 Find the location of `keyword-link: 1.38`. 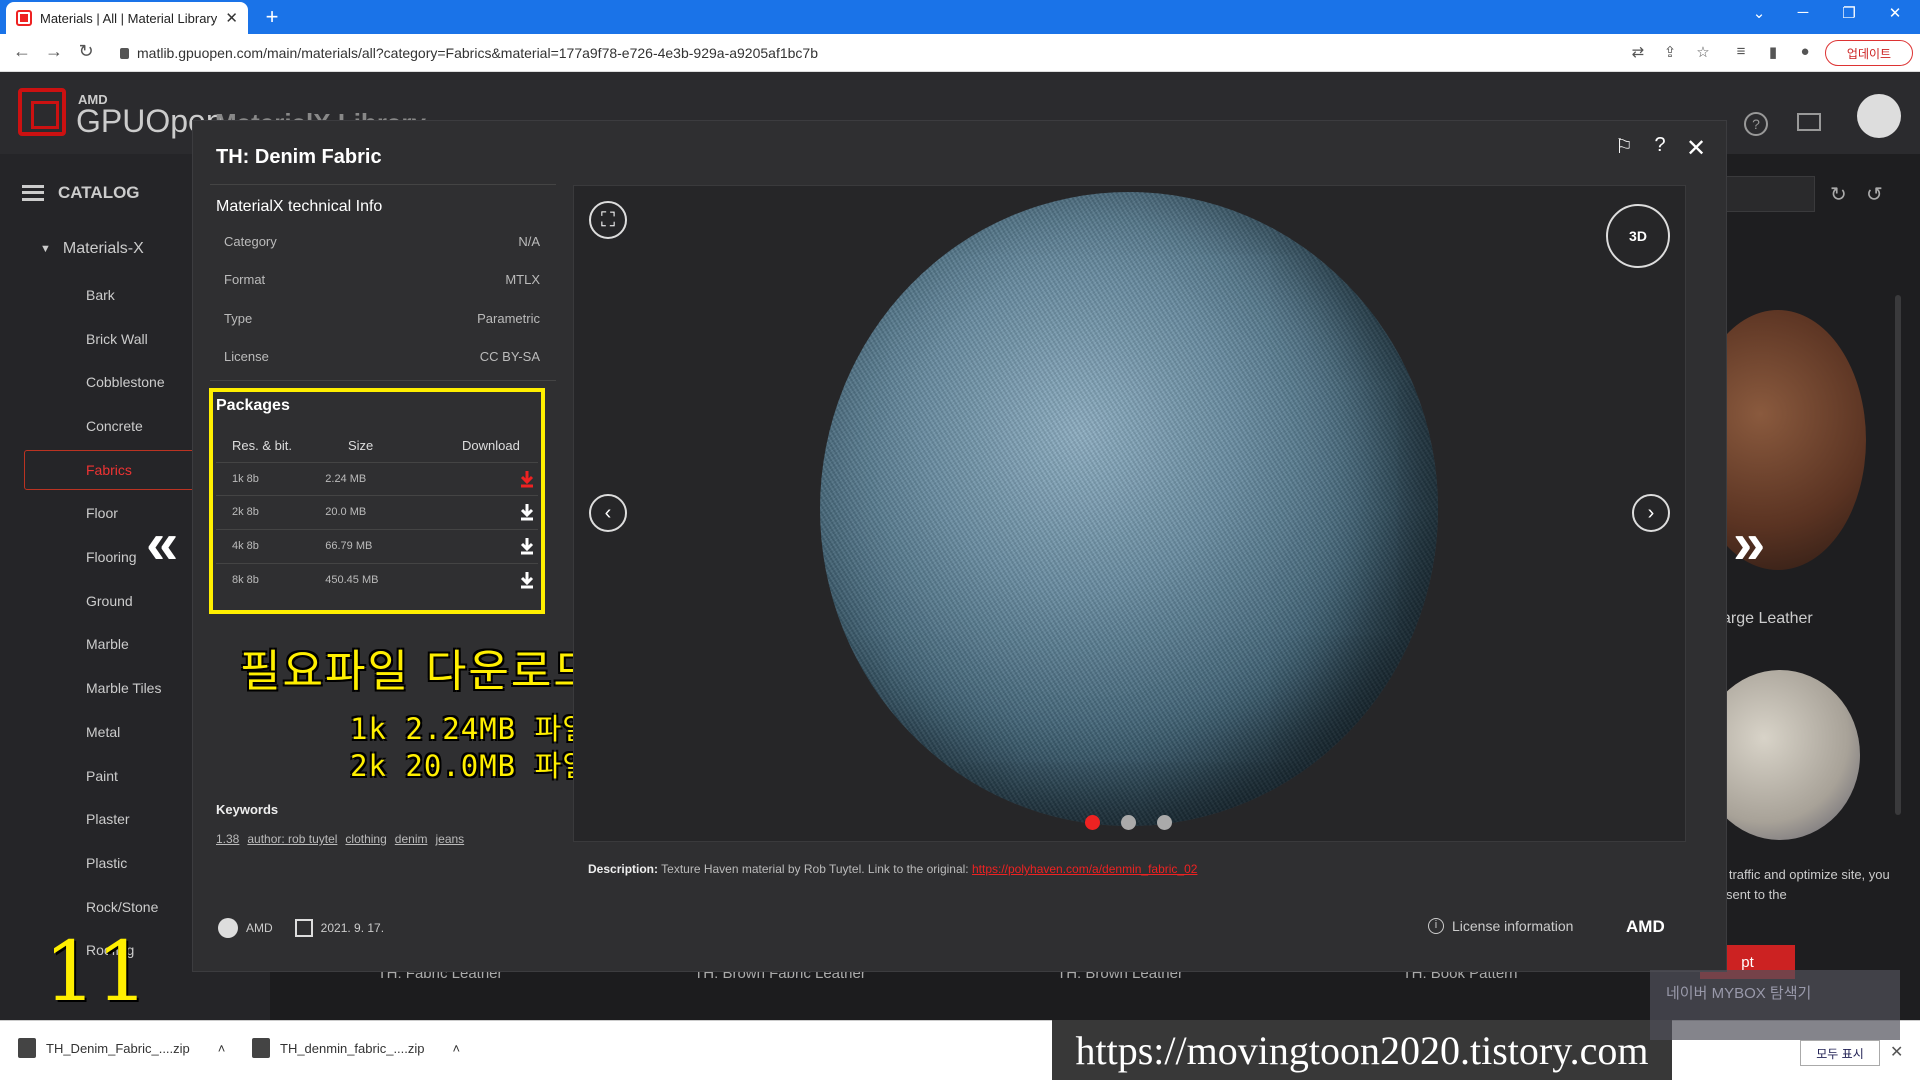

keyword-link: 1.38 is located at coordinates (227, 839).